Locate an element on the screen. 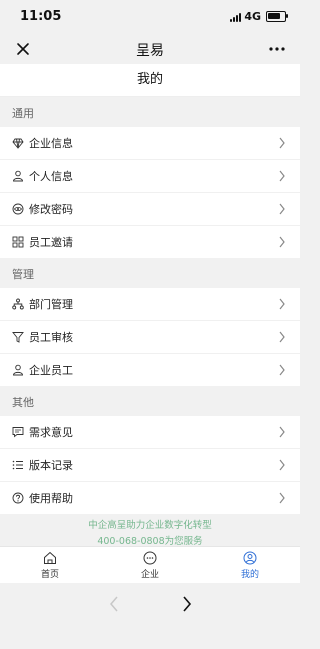 This screenshot has width=320, height=649. menu-item-feedback: 需求意见 is located at coordinates (150, 432).